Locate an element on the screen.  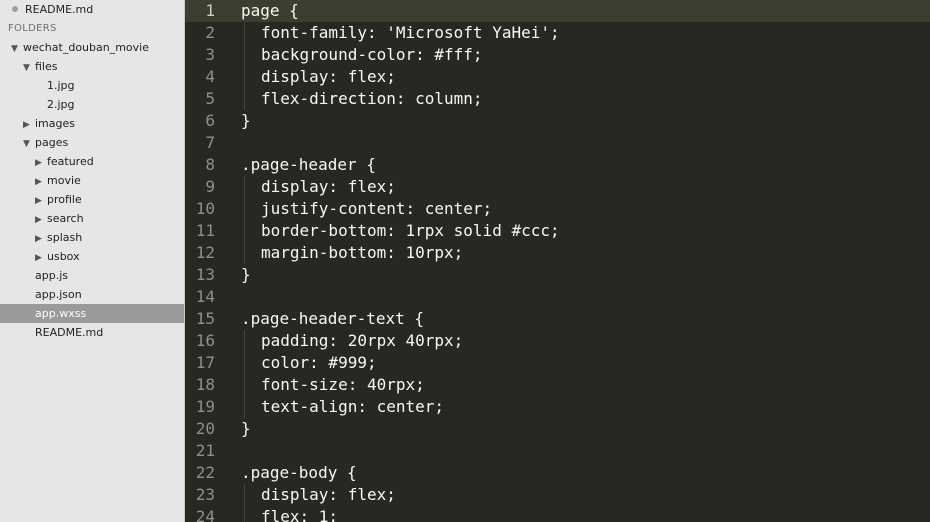
tree-folder-item: ▶ movie is located at coordinates (92, 180).